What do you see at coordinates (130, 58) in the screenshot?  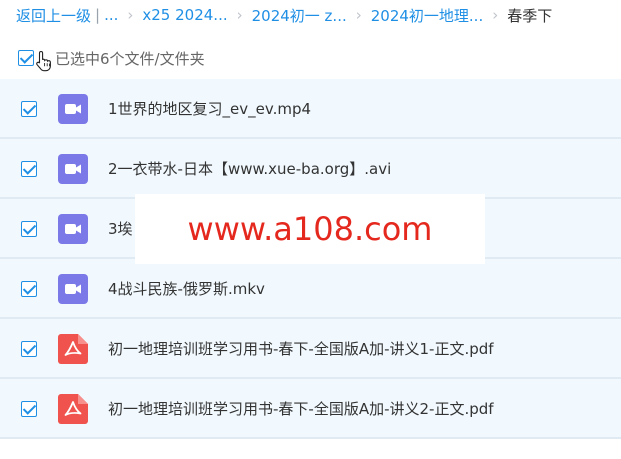 I see `selection-count-label: 已选中6个文件/文件夹` at bounding box center [130, 58].